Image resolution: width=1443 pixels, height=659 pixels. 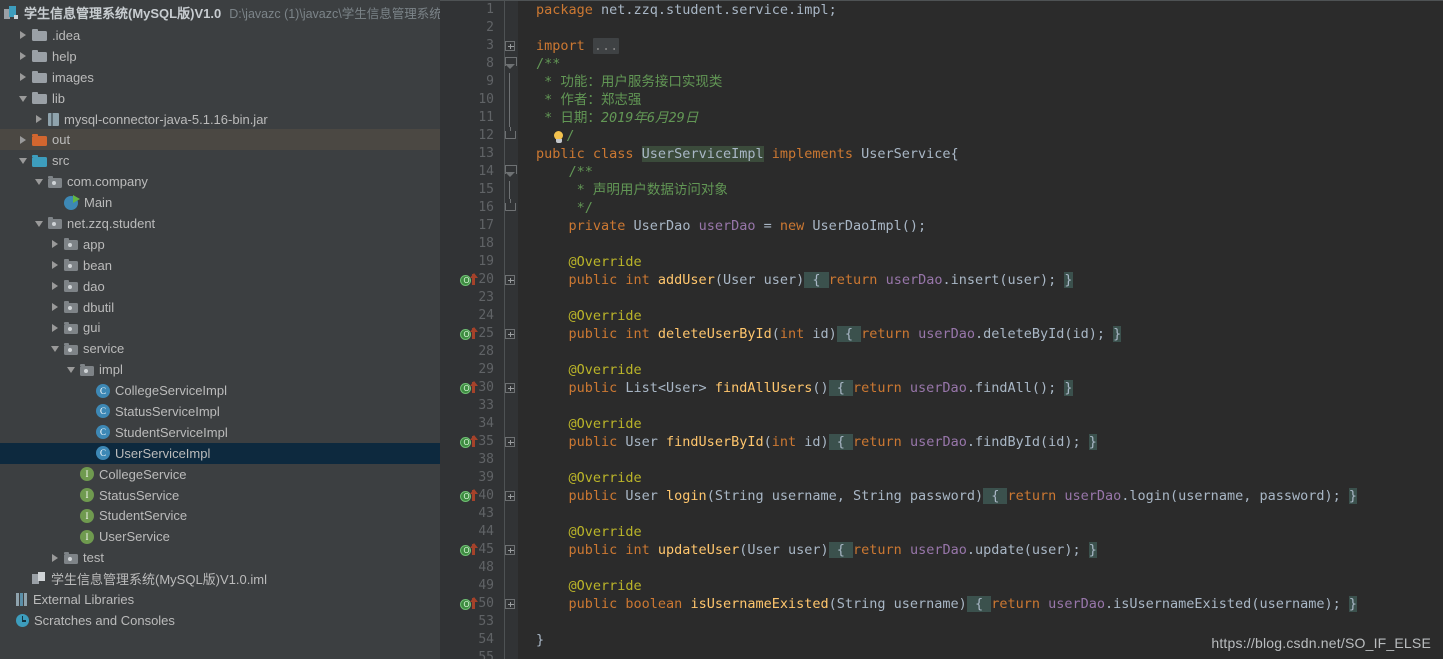 What do you see at coordinates (980, 208) in the screenshot?
I see `code-line: */` at bounding box center [980, 208].